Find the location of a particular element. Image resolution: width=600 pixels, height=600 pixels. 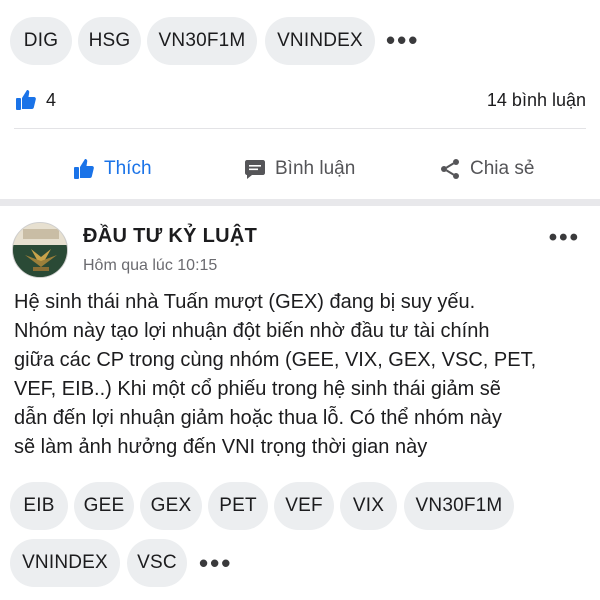

share-icon is located at coordinates (450, 169).